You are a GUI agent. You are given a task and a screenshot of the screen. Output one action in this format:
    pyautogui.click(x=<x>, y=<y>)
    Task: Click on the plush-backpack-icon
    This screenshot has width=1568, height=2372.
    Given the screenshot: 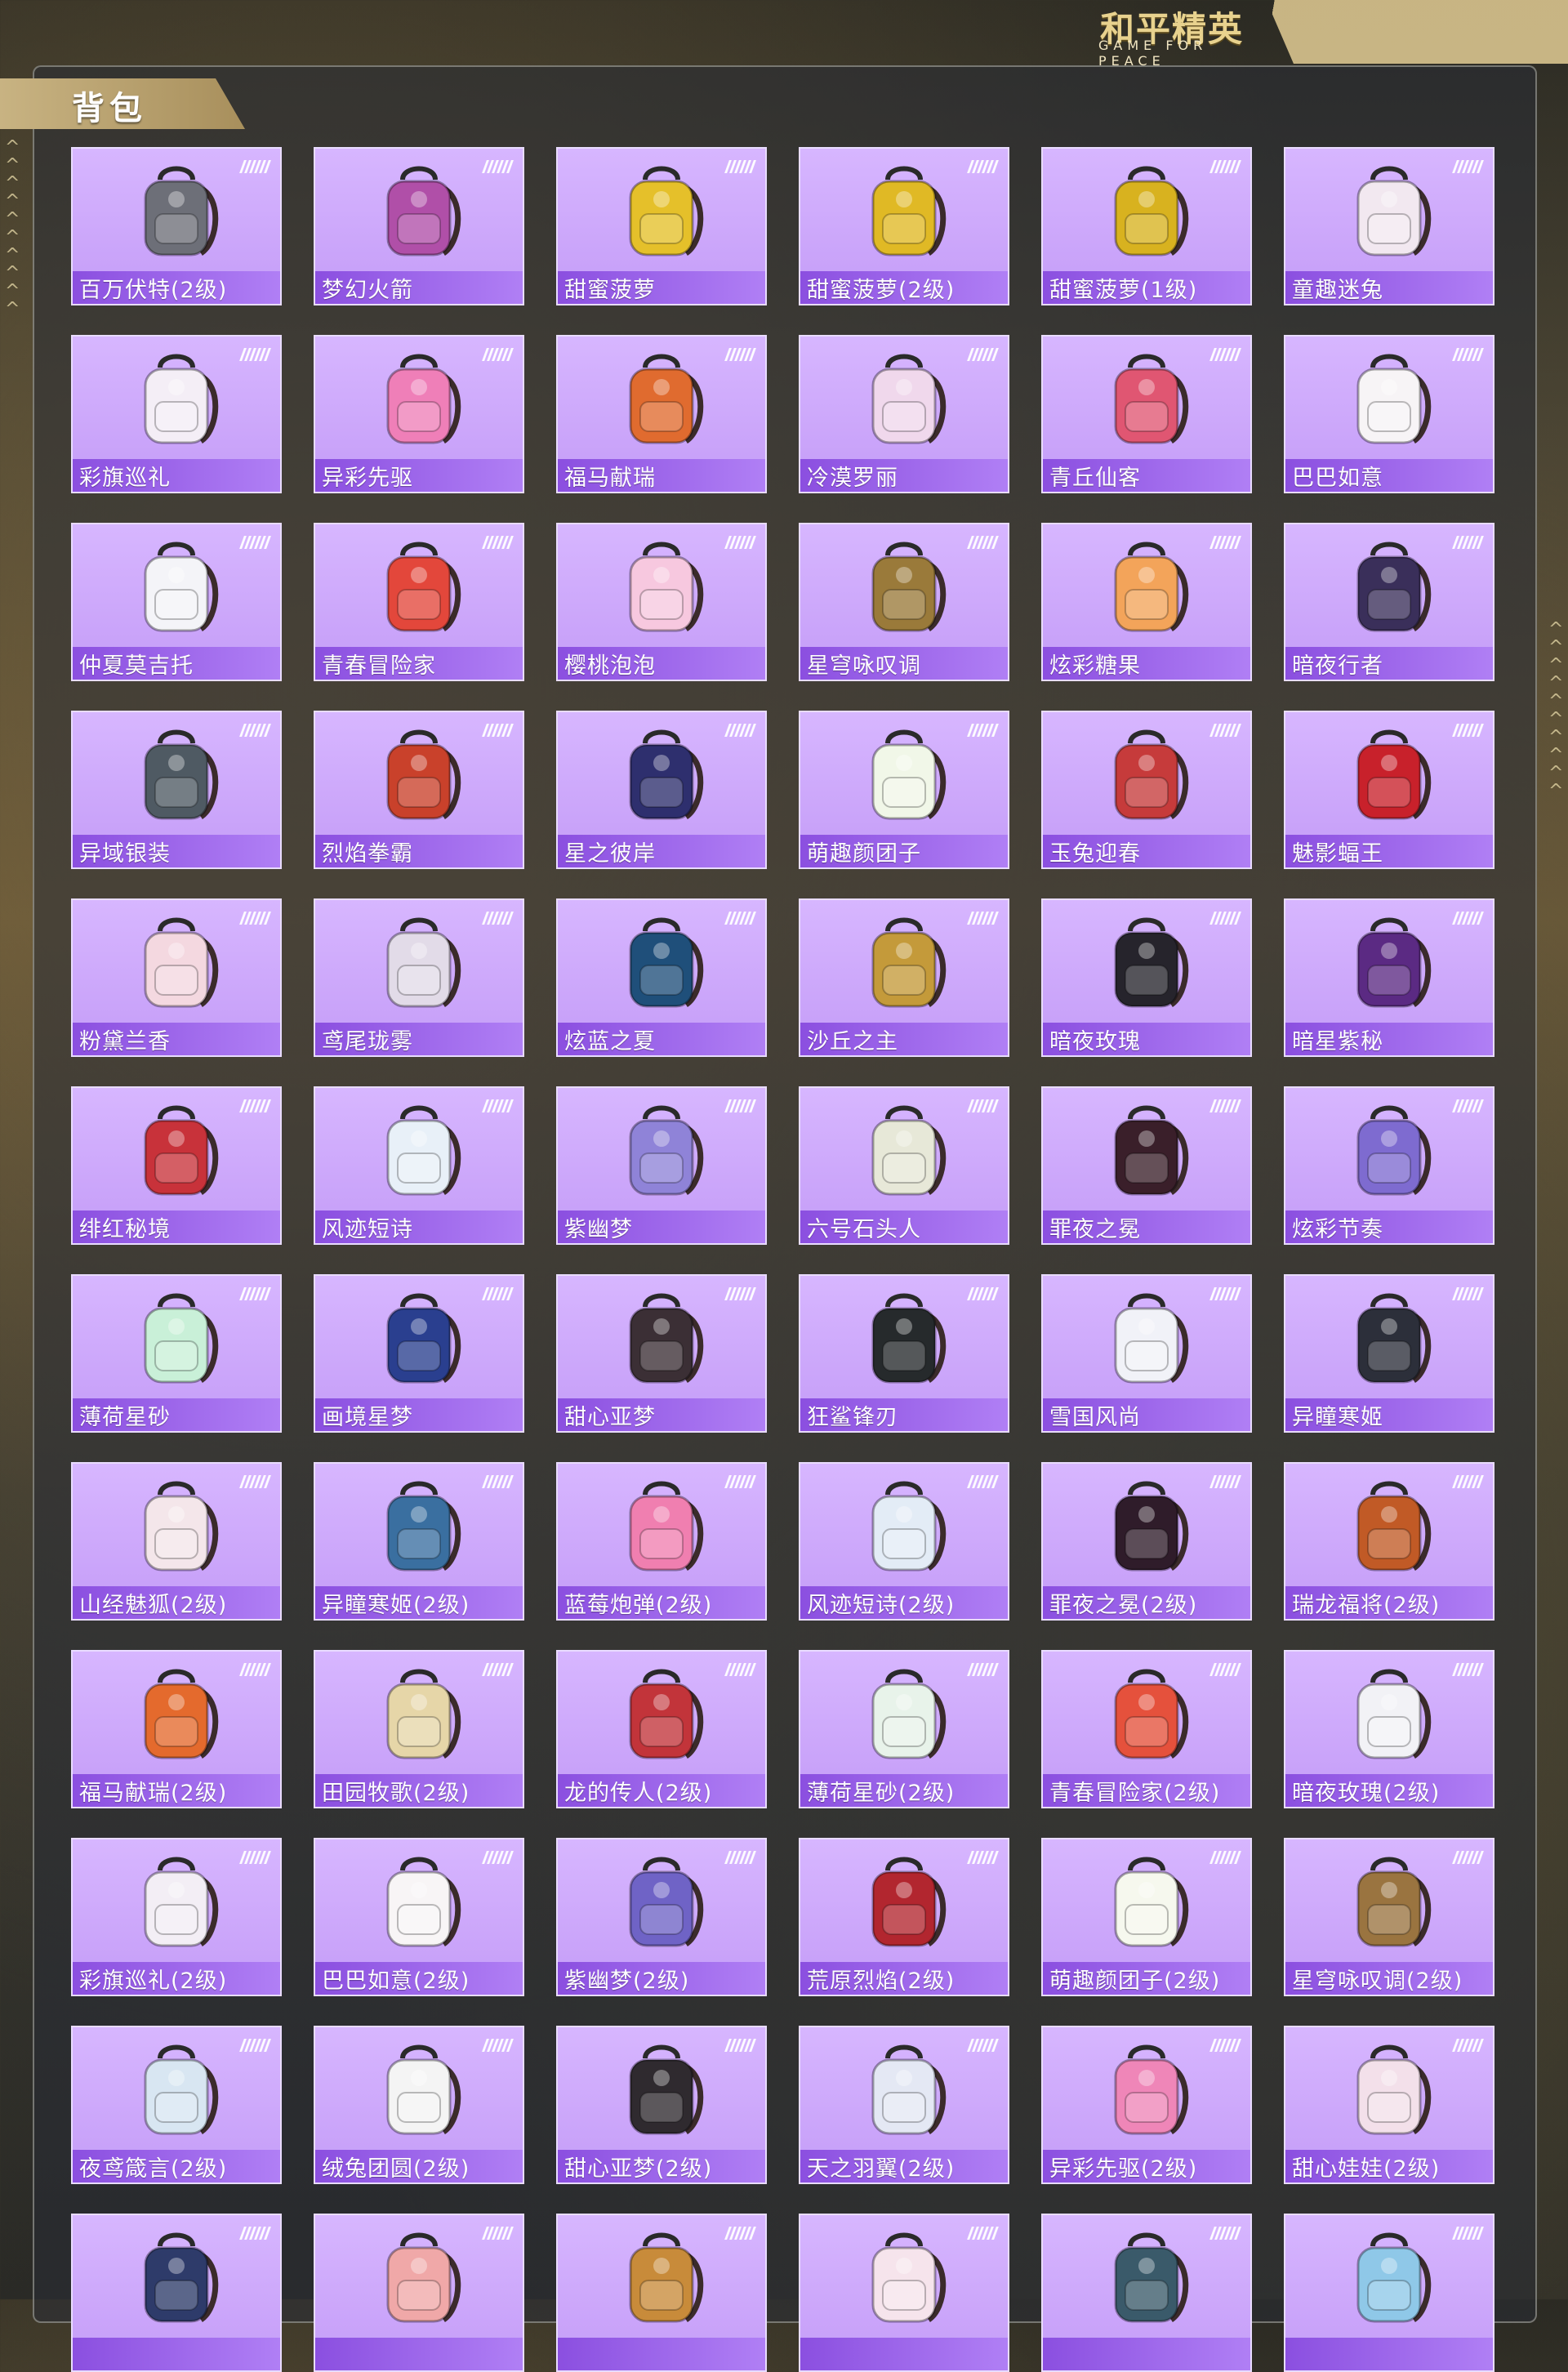 What is the action you would take?
    pyautogui.click(x=181, y=399)
    